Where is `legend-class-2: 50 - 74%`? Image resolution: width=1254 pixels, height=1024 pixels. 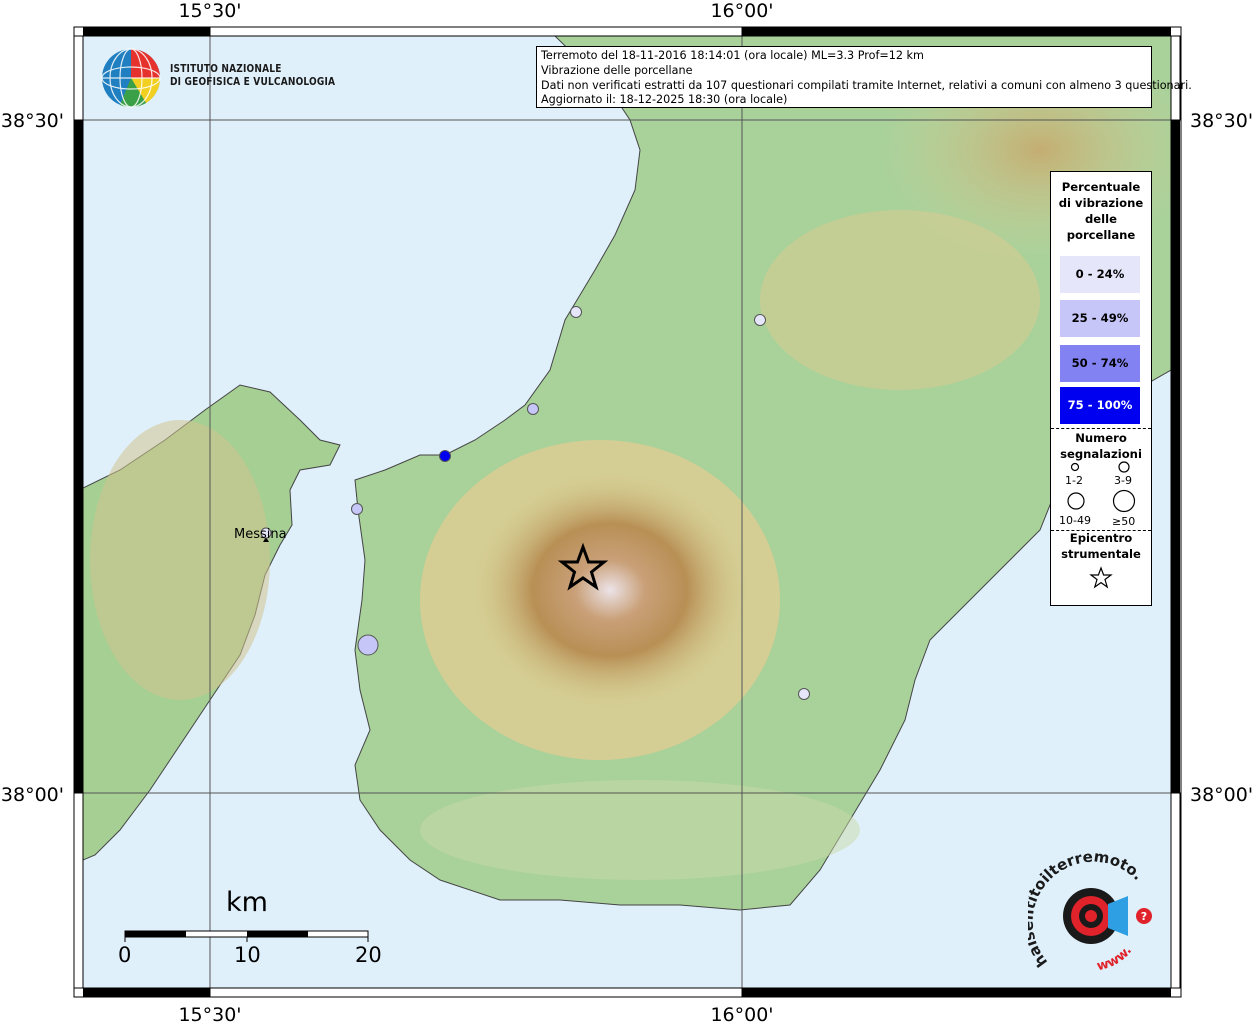
legend-class-2: 50 - 74% is located at coordinates (1100, 363).